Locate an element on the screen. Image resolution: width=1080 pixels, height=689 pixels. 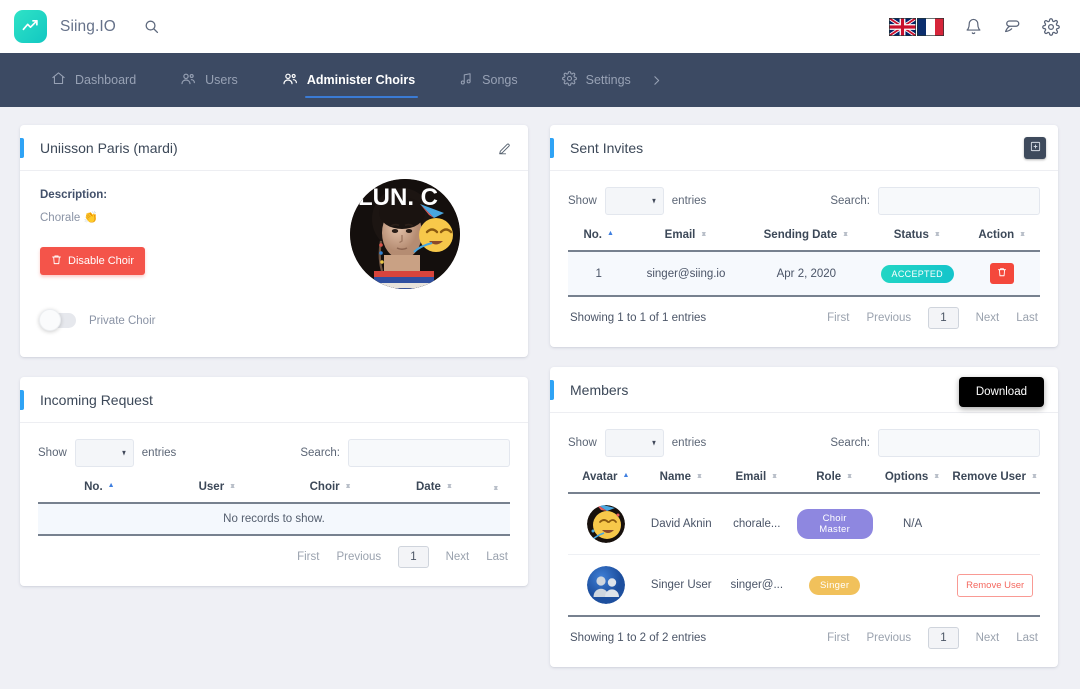
nav-item-settings: Settings is located at coordinates (596, 80).